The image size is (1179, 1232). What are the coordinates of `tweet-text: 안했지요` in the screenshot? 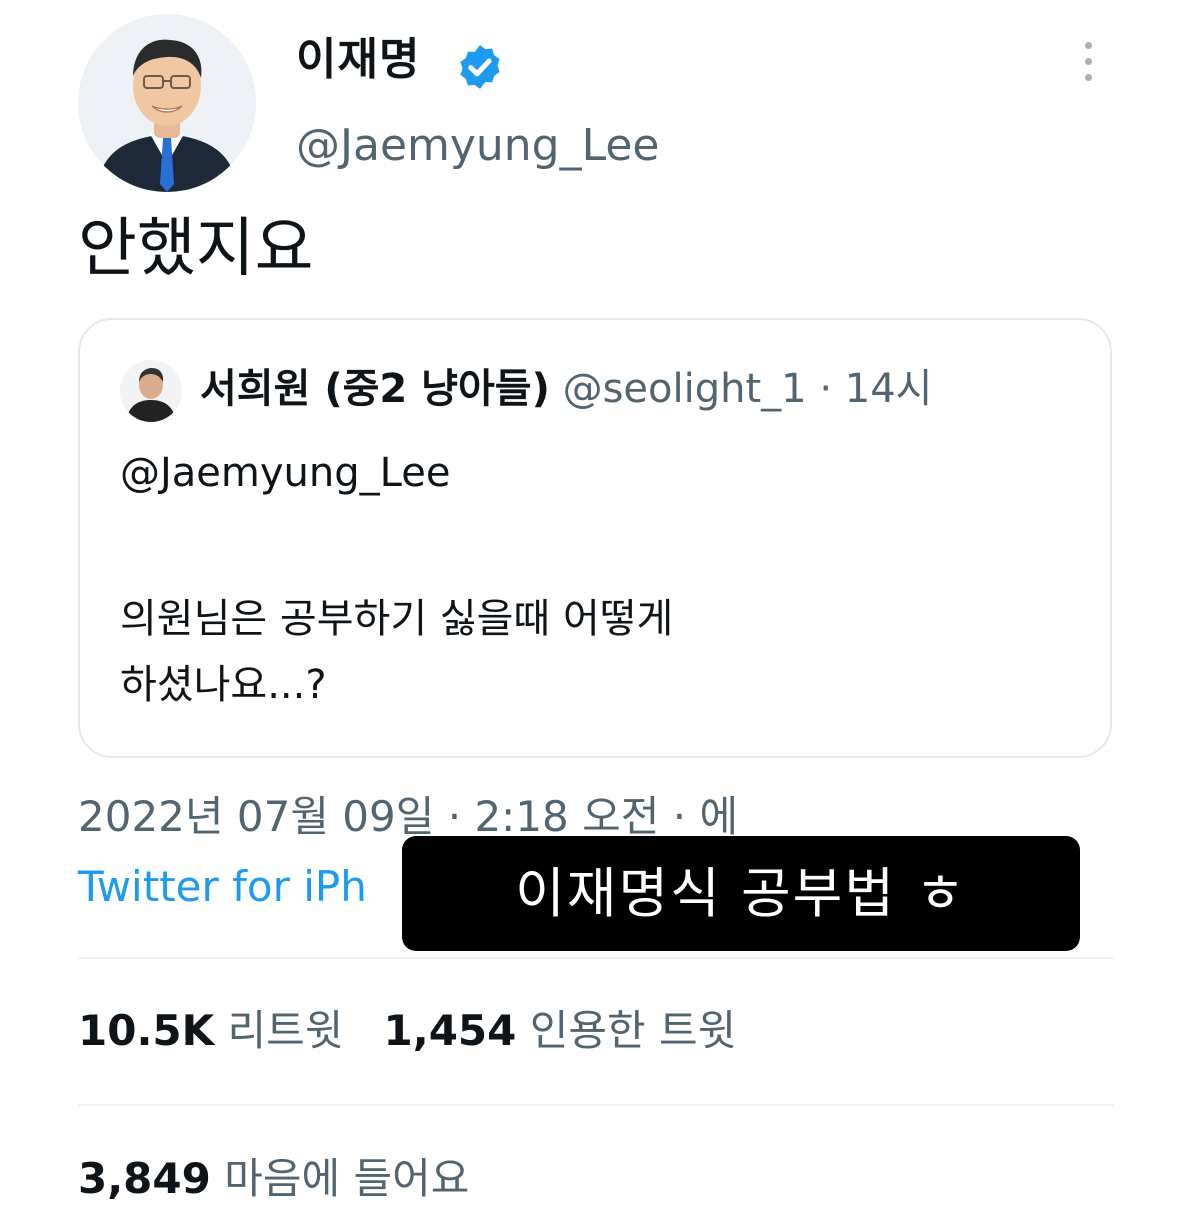 It's located at (196, 249).